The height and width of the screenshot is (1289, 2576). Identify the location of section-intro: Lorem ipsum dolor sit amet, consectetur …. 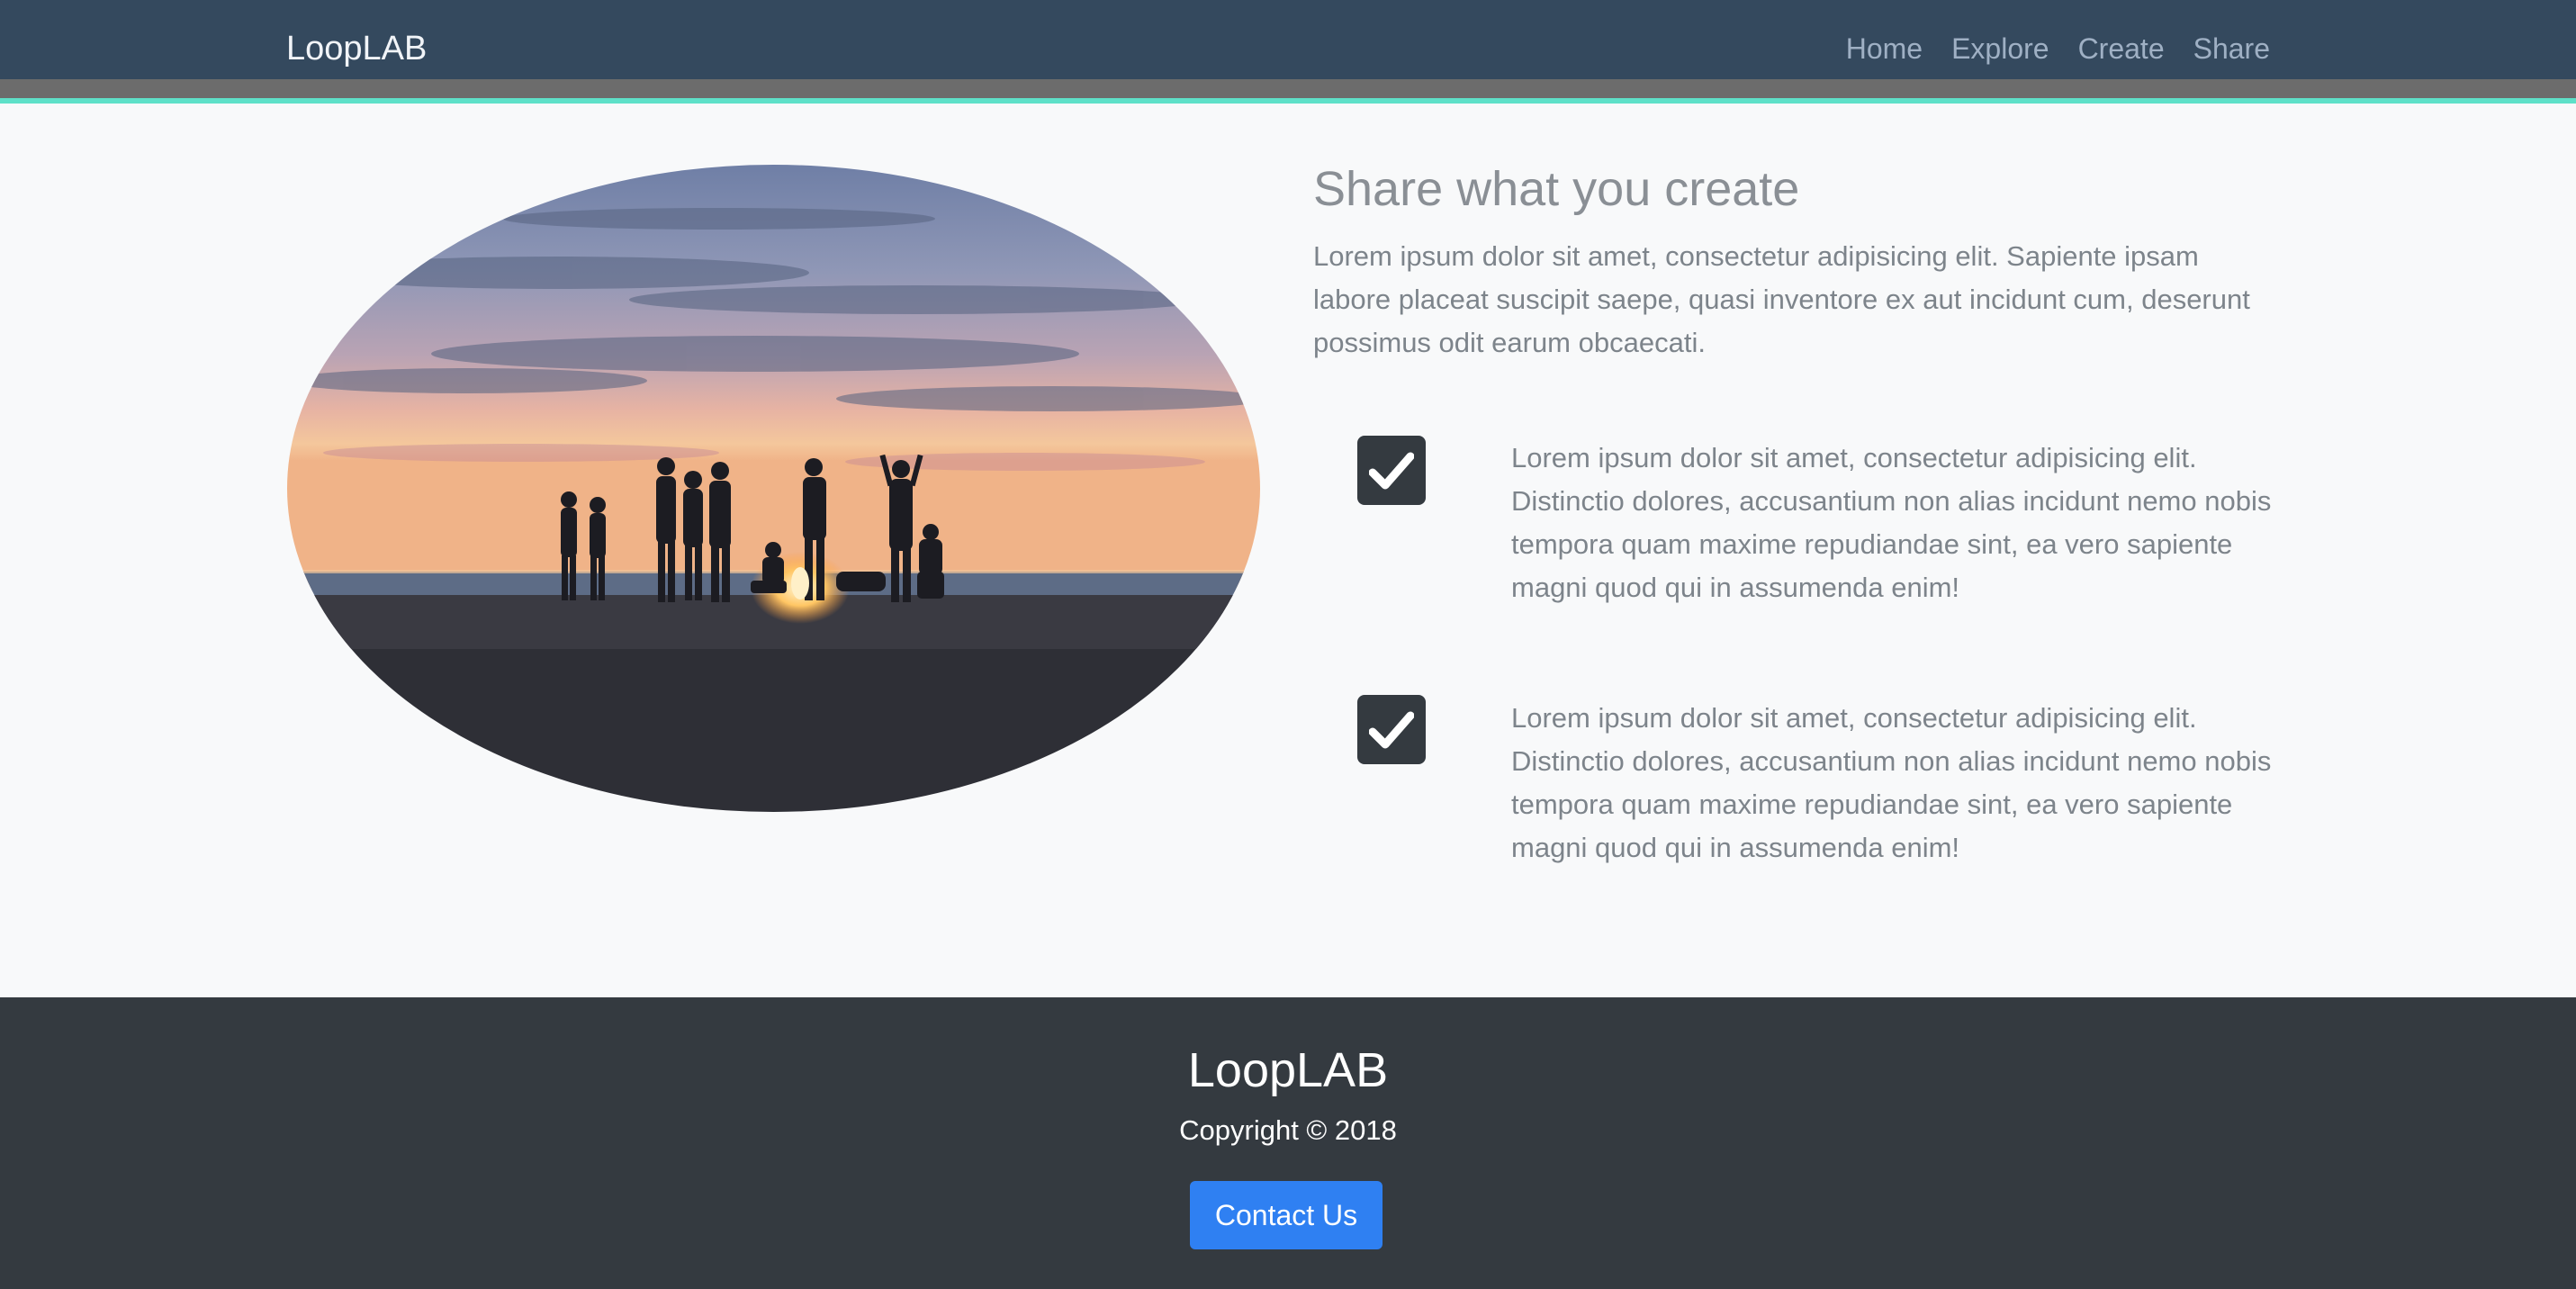
(1781, 299).